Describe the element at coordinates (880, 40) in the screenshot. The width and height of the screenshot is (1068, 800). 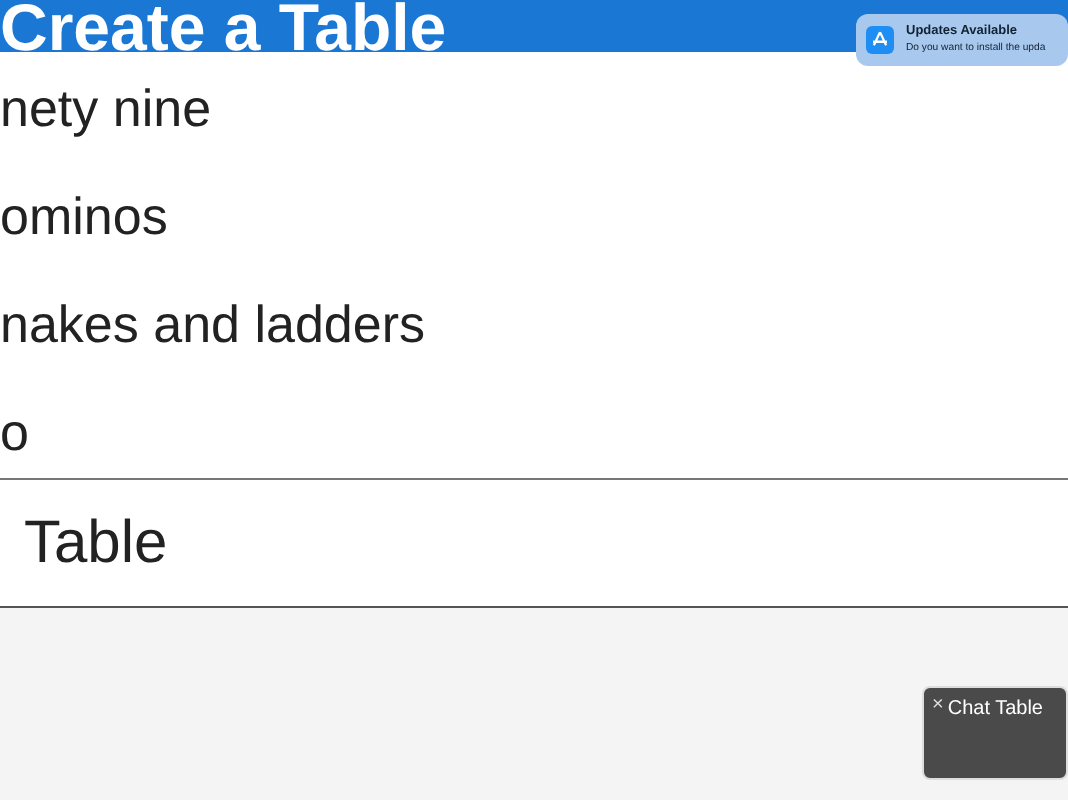
I see `app-store-icon` at that location.